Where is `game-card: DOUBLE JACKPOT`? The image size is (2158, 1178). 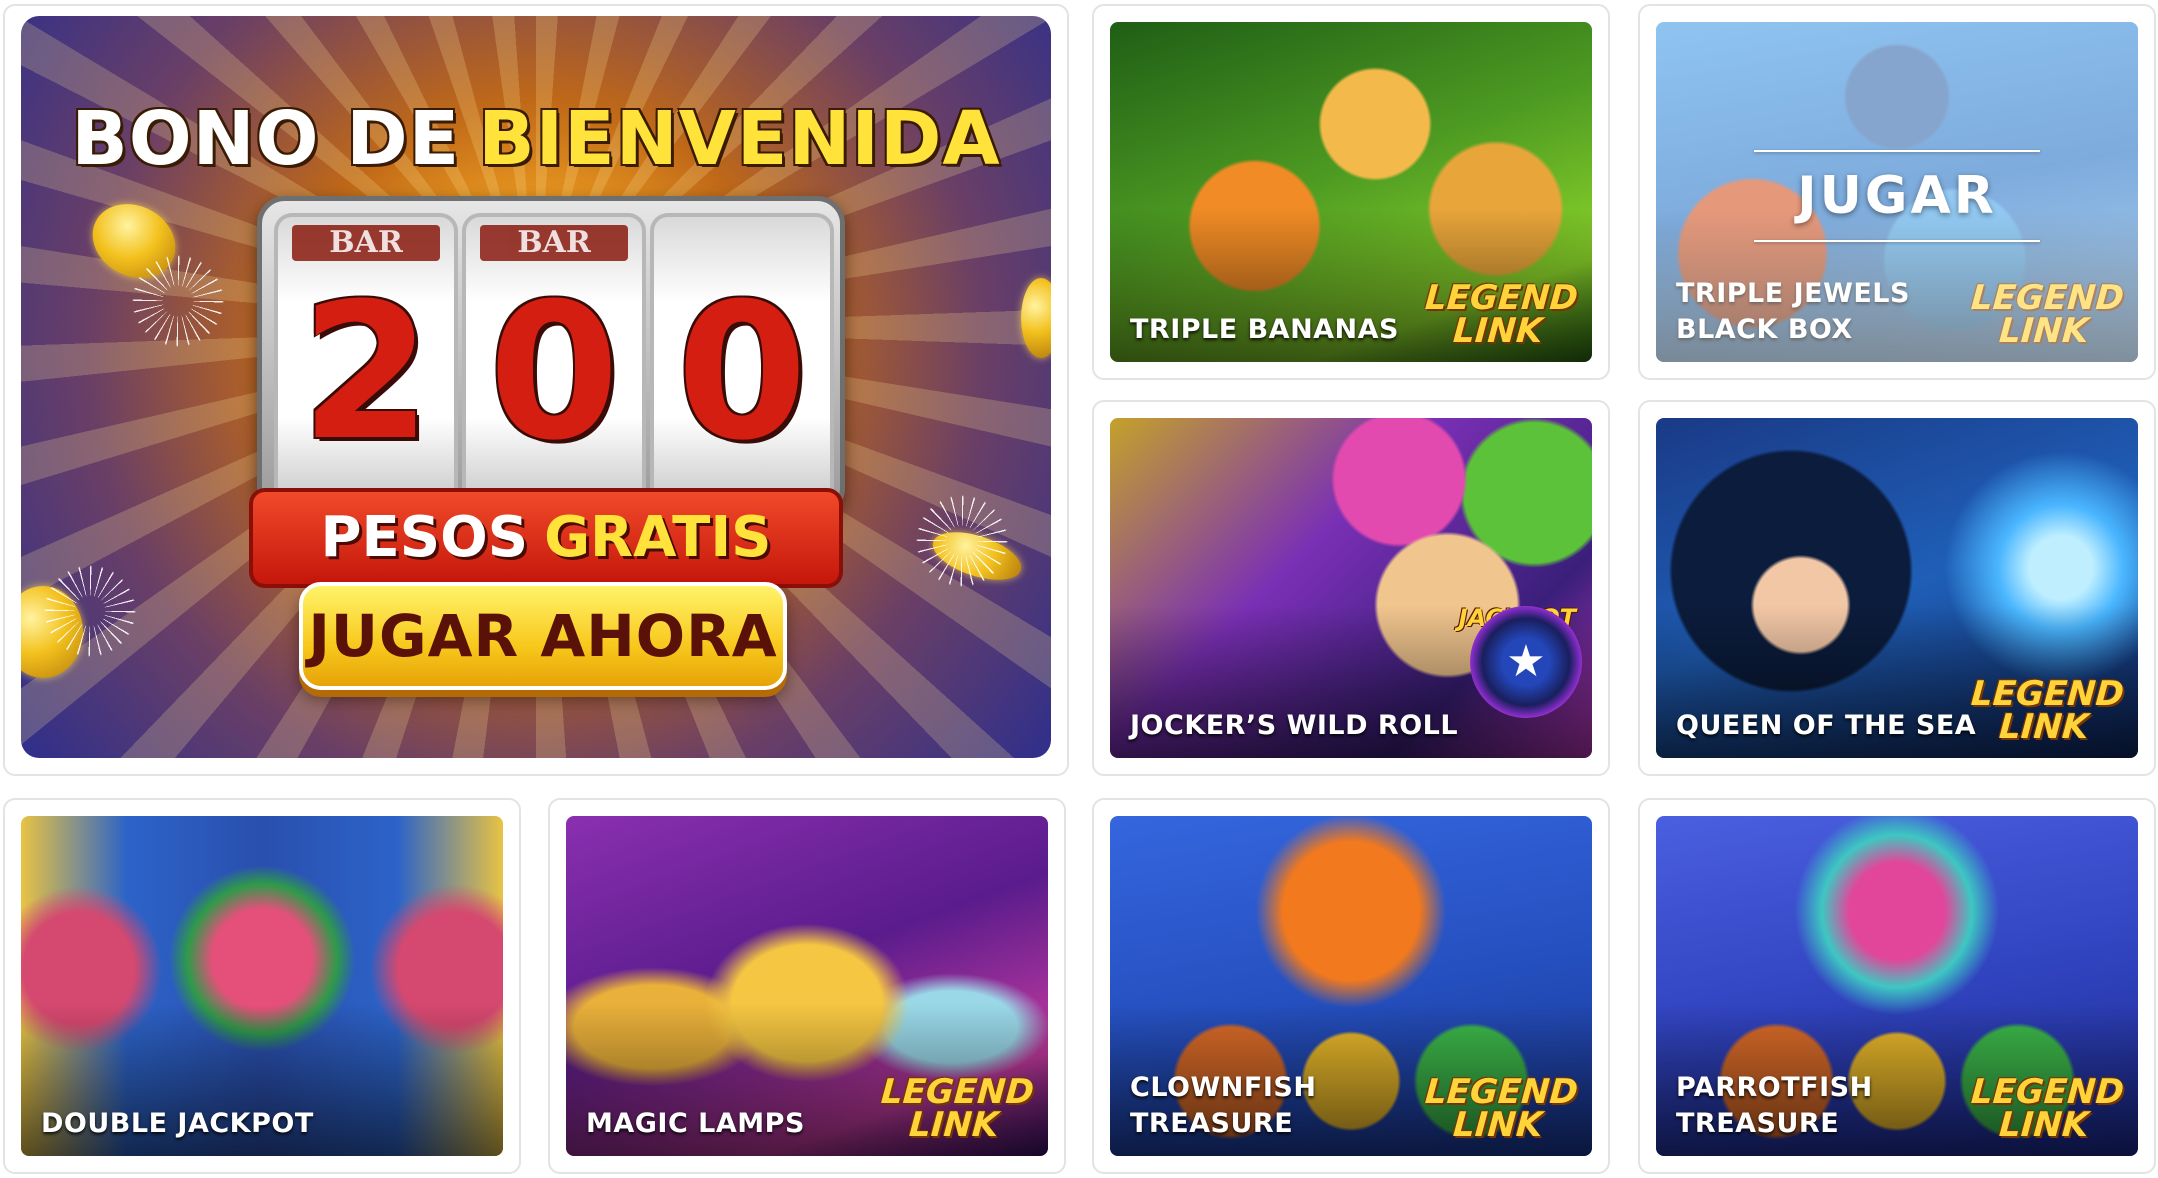 game-card: DOUBLE JACKPOT is located at coordinates (262, 986).